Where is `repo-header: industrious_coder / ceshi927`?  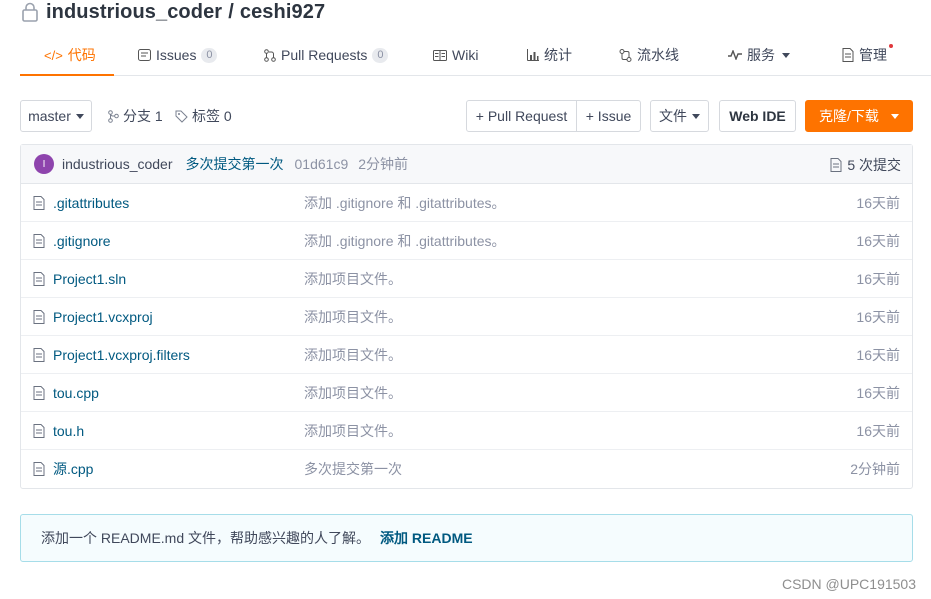
repo-header: industrious_coder / ceshi927 is located at coordinates (172, 12).